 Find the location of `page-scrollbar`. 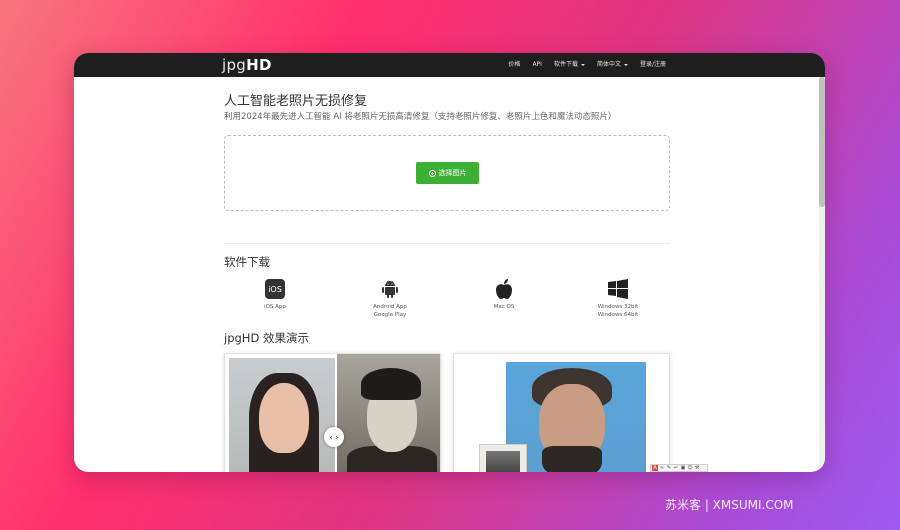

page-scrollbar is located at coordinates (822, 274).